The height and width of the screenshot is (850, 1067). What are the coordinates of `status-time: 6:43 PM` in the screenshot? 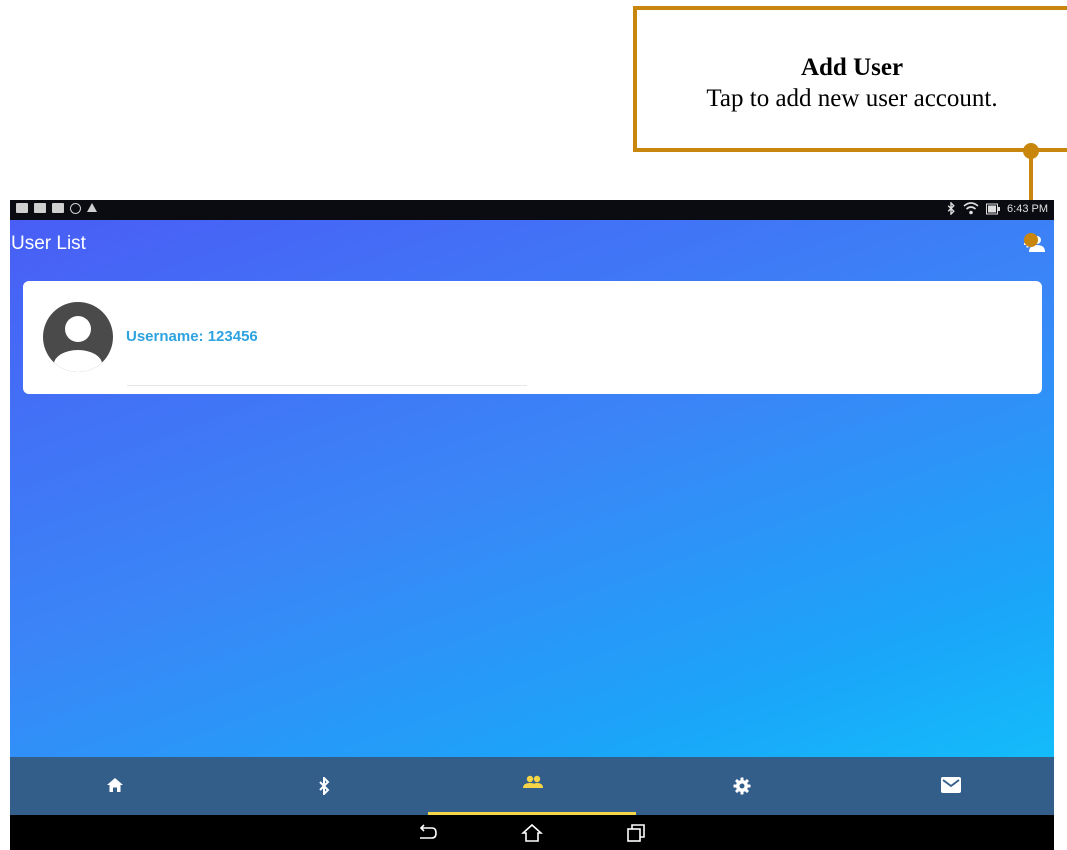 It's located at (1027, 208).